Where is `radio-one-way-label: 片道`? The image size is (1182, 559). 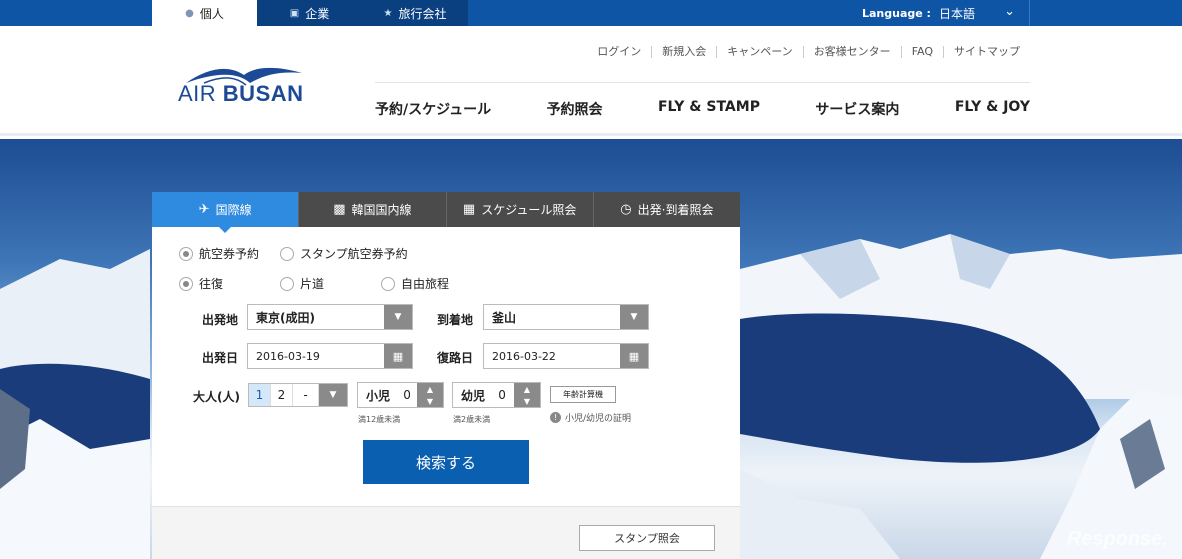
radio-one-way-label: 片道 is located at coordinates (312, 284).